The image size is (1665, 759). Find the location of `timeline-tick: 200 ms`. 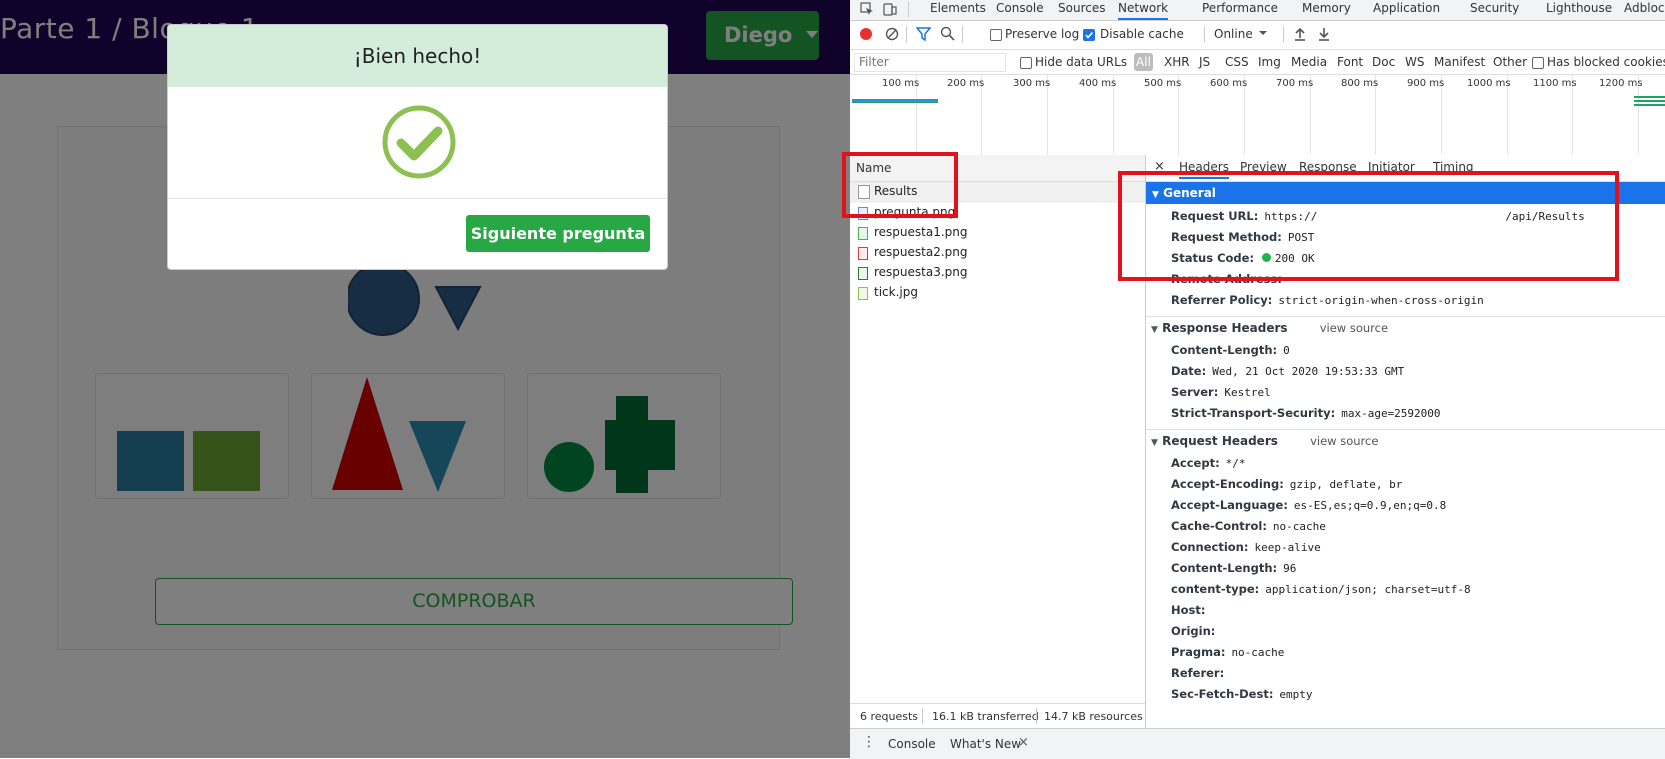

timeline-tick: 200 ms is located at coordinates (966, 83).